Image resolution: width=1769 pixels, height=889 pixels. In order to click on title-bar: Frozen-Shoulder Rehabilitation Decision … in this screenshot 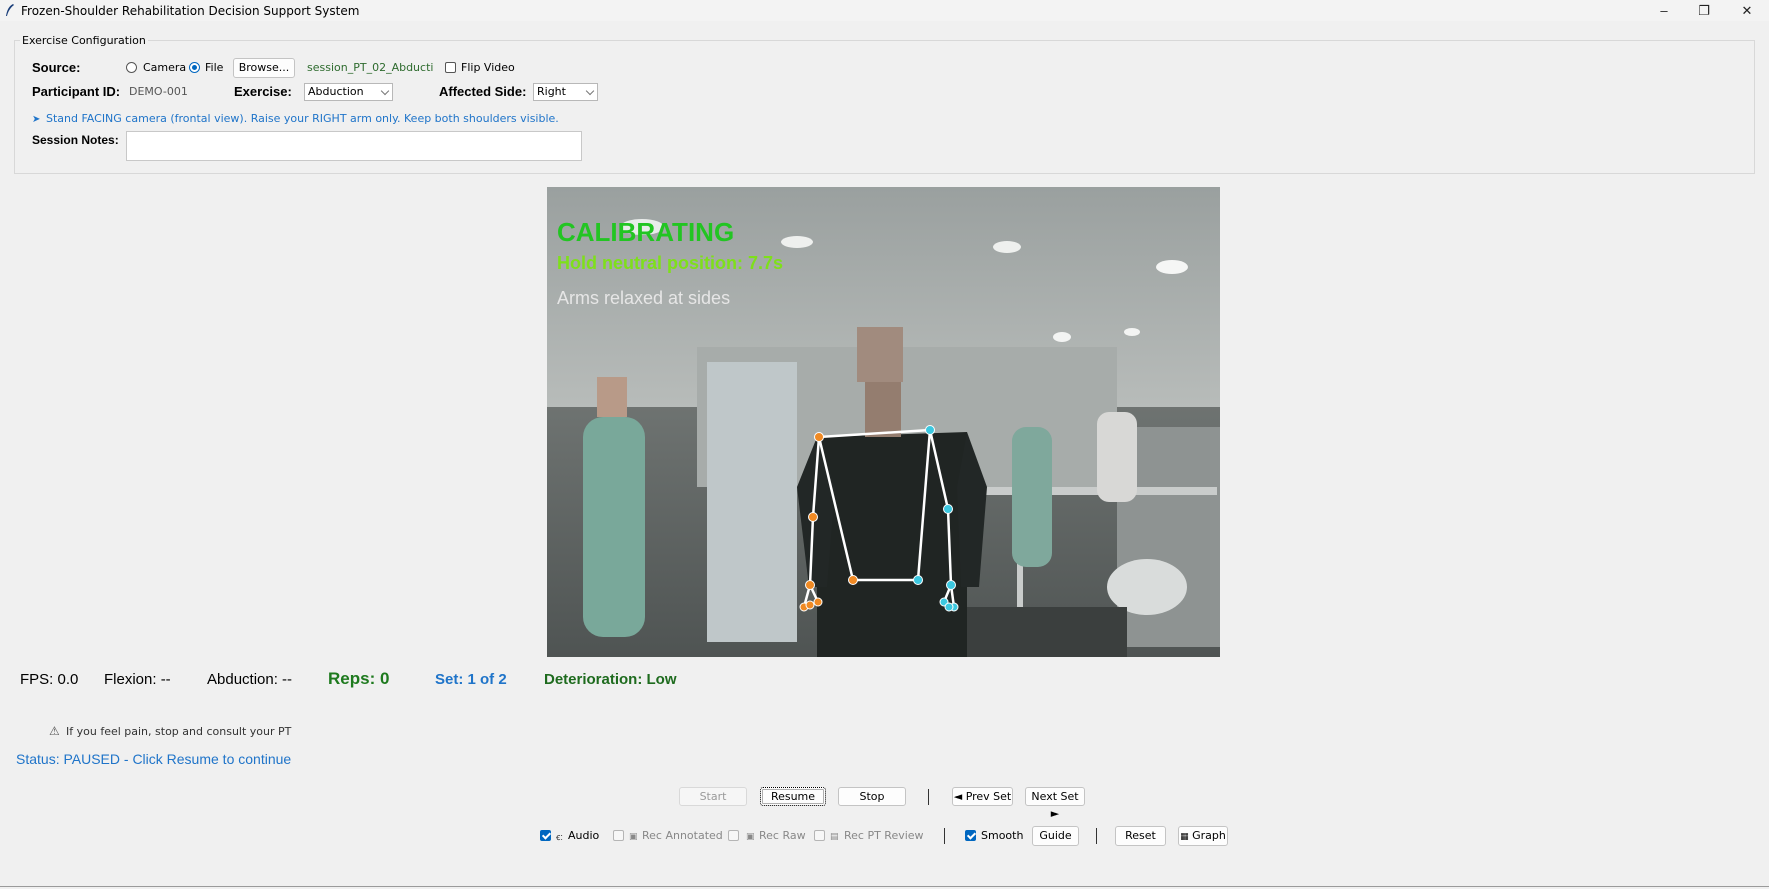, I will do `click(884, 10)`.